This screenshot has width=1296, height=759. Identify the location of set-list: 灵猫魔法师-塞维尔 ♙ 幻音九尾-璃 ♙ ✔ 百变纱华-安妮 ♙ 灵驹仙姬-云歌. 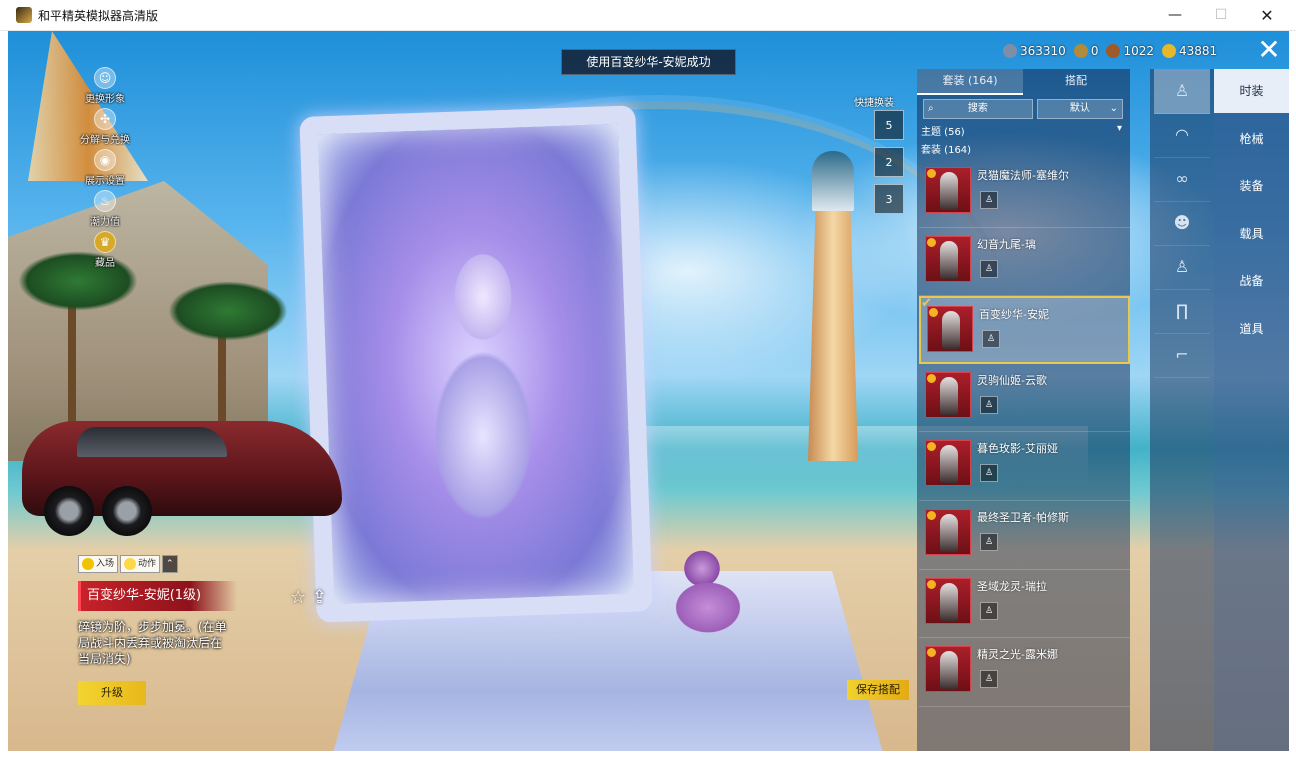
(1024, 433).